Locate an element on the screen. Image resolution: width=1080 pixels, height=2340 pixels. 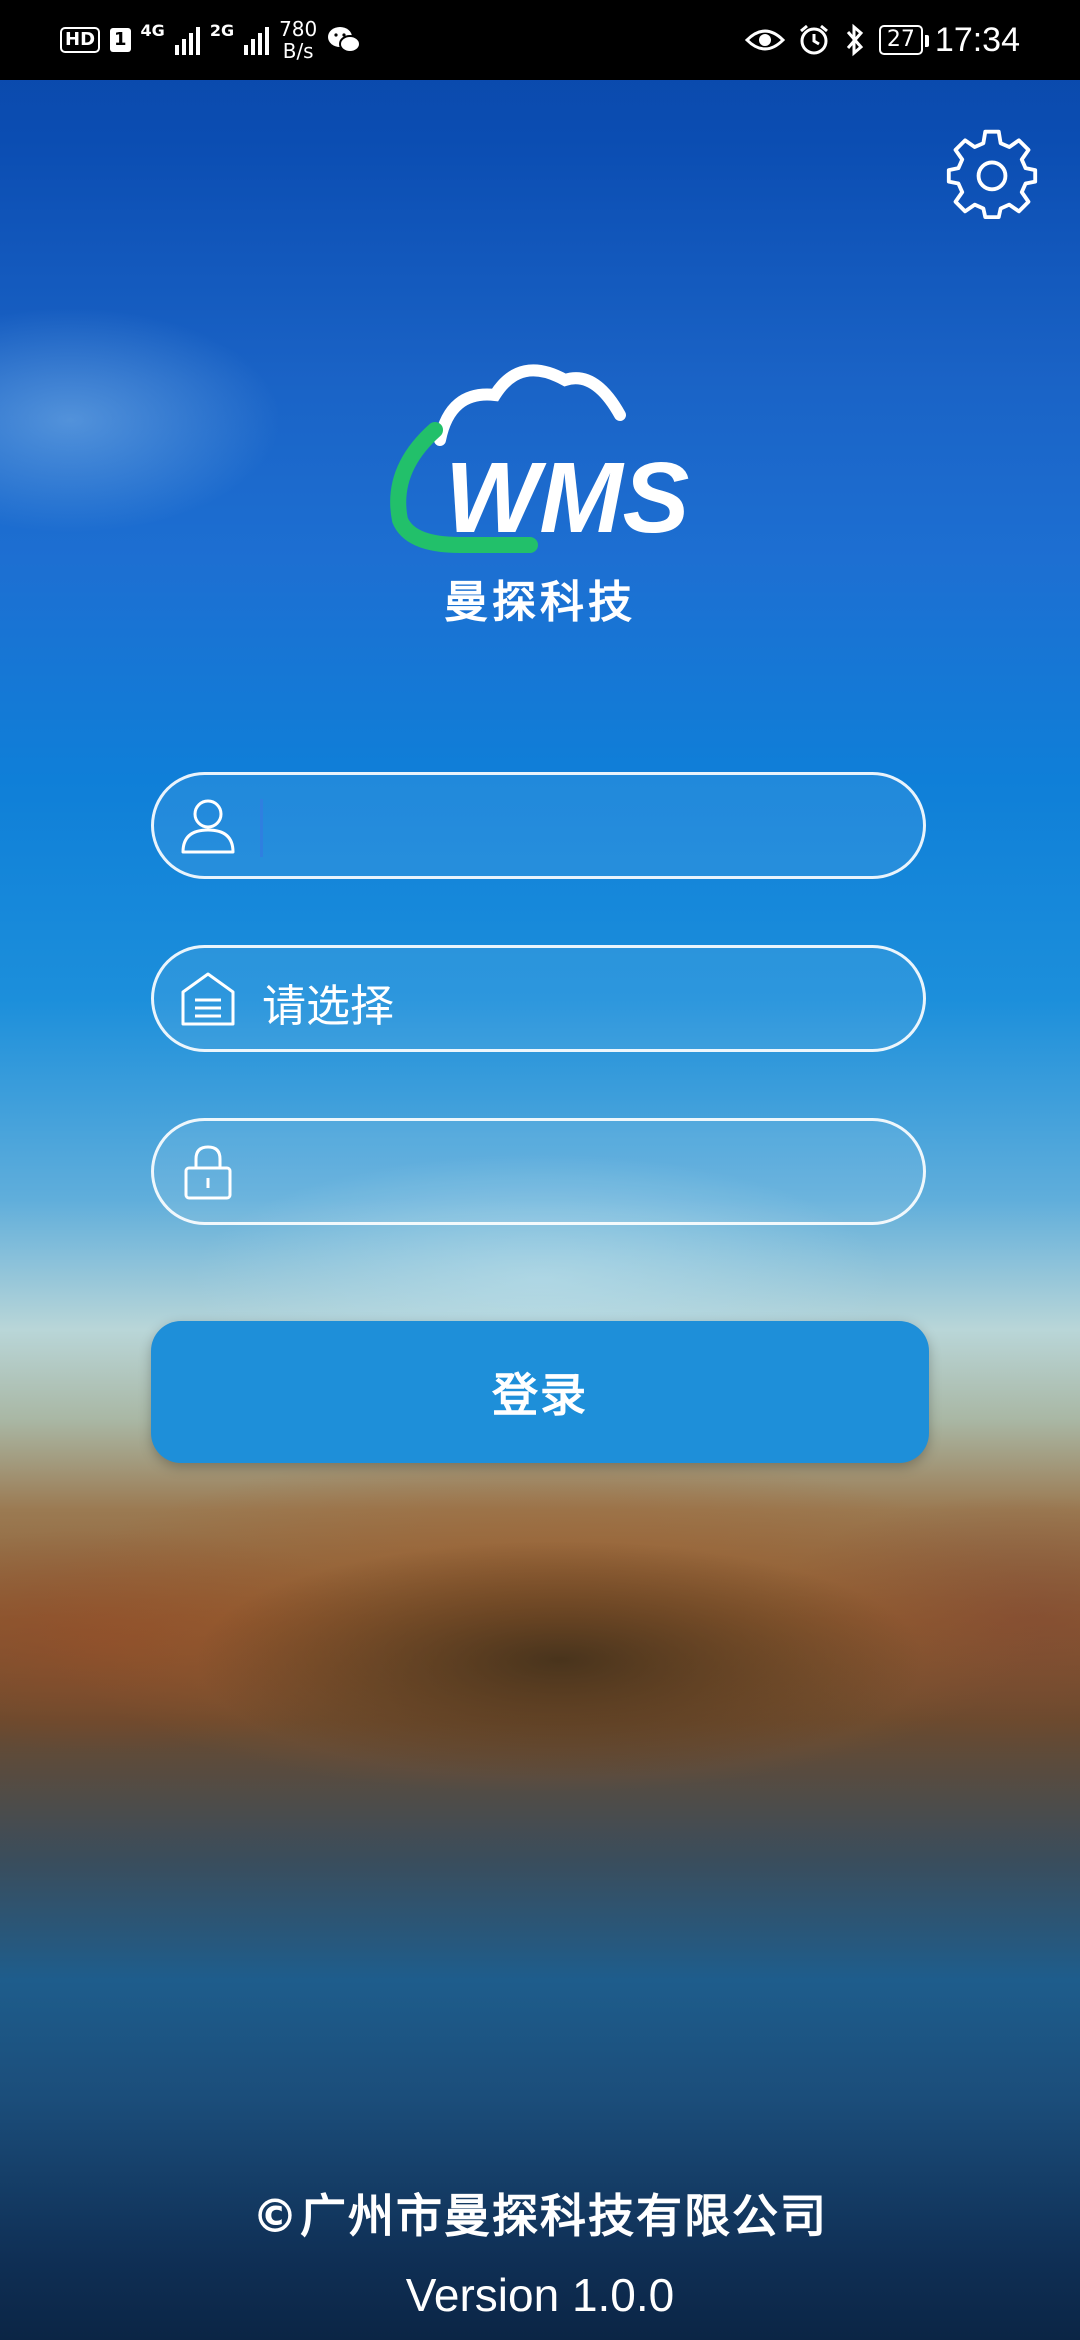
gear-icon is located at coordinates (992, 172).